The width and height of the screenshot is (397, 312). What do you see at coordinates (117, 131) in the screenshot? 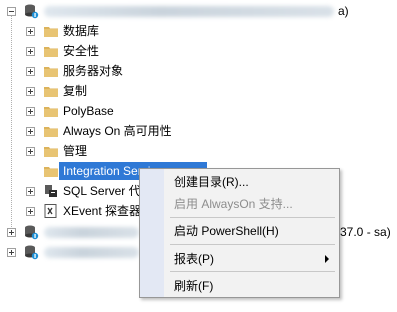
I see `tree-item-label: Always On 高可用性` at bounding box center [117, 131].